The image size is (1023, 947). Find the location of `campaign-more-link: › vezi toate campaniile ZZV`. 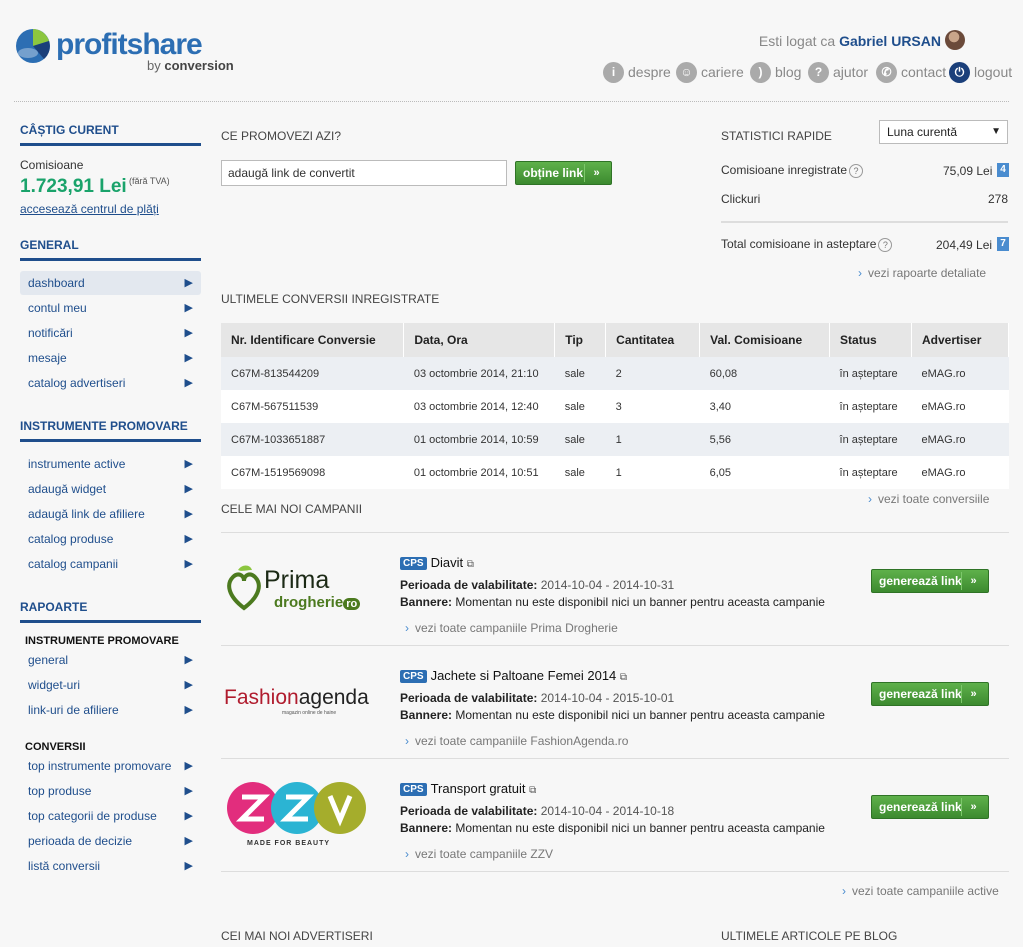

campaign-more-link: › vezi toate campaniile ZZV is located at coordinates (479, 854).